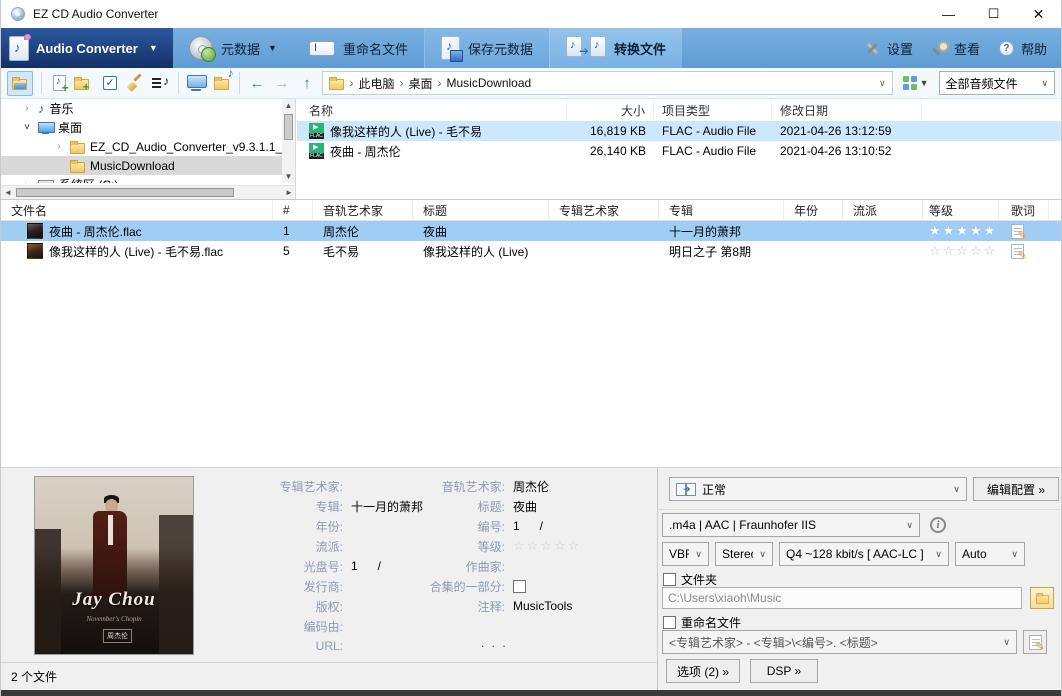  What do you see at coordinates (721, 210) in the screenshot?
I see `column-header-album: 专辑` at bounding box center [721, 210].